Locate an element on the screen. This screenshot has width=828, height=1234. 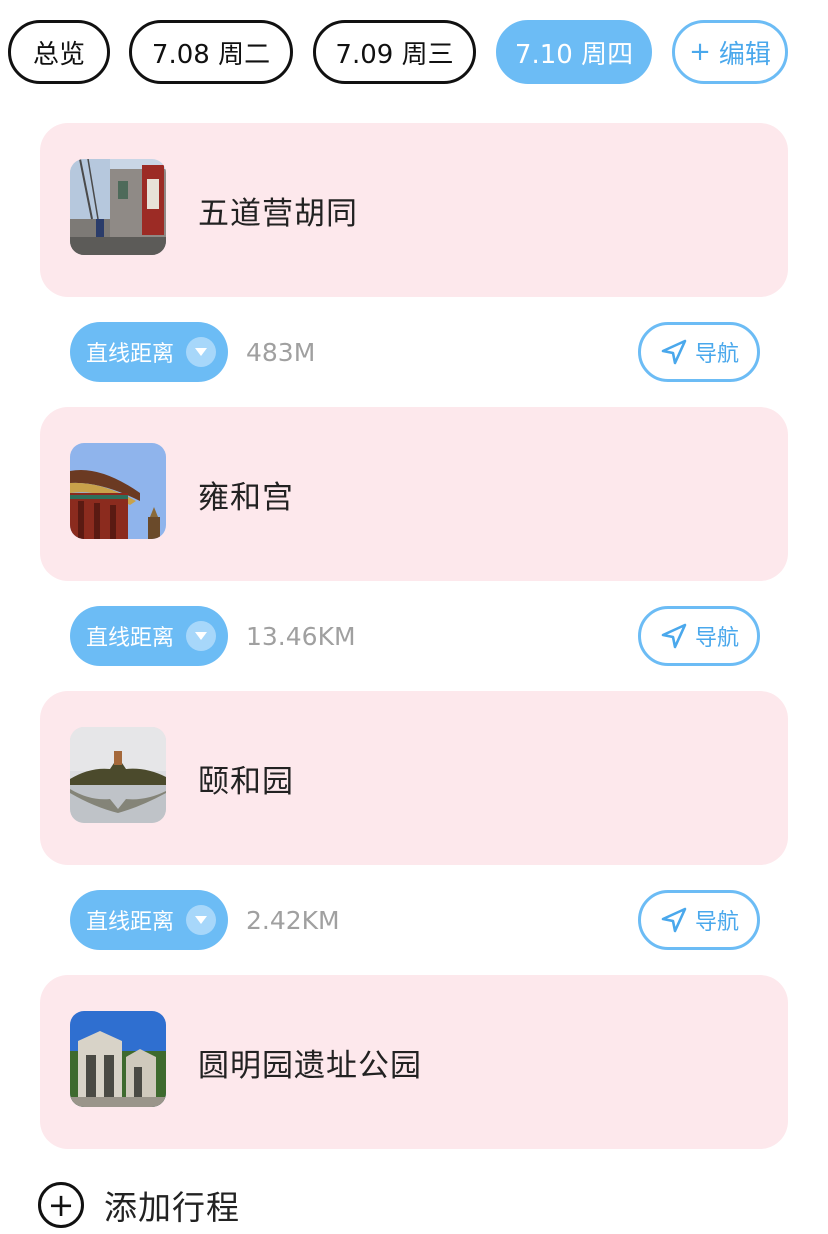
day-tabs: 总览 7.08 周二 7.09 周三 7.10 周四 + 编辑 is located at coordinates (414, 53).